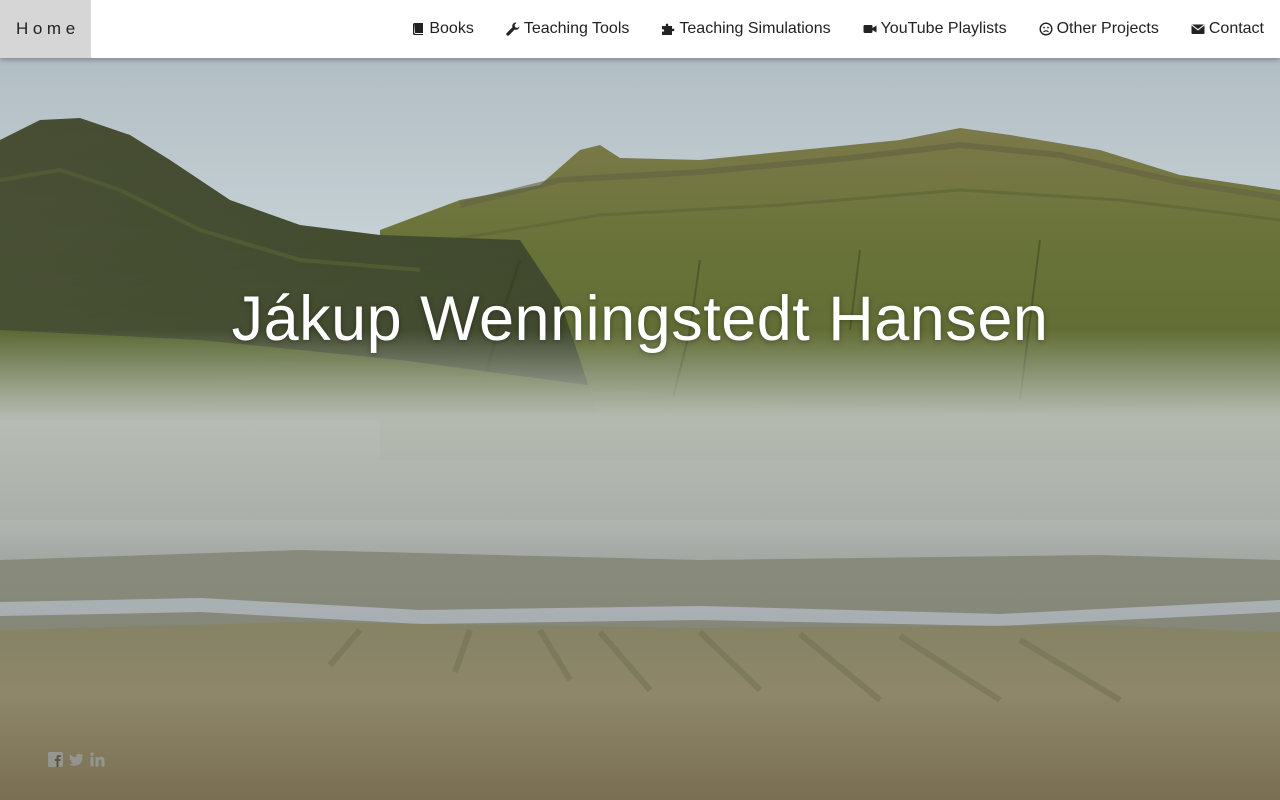 The height and width of the screenshot is (800, 1280). I want to click on nav-item-teaching-tools: Teaching Tools, so click(568, 29).